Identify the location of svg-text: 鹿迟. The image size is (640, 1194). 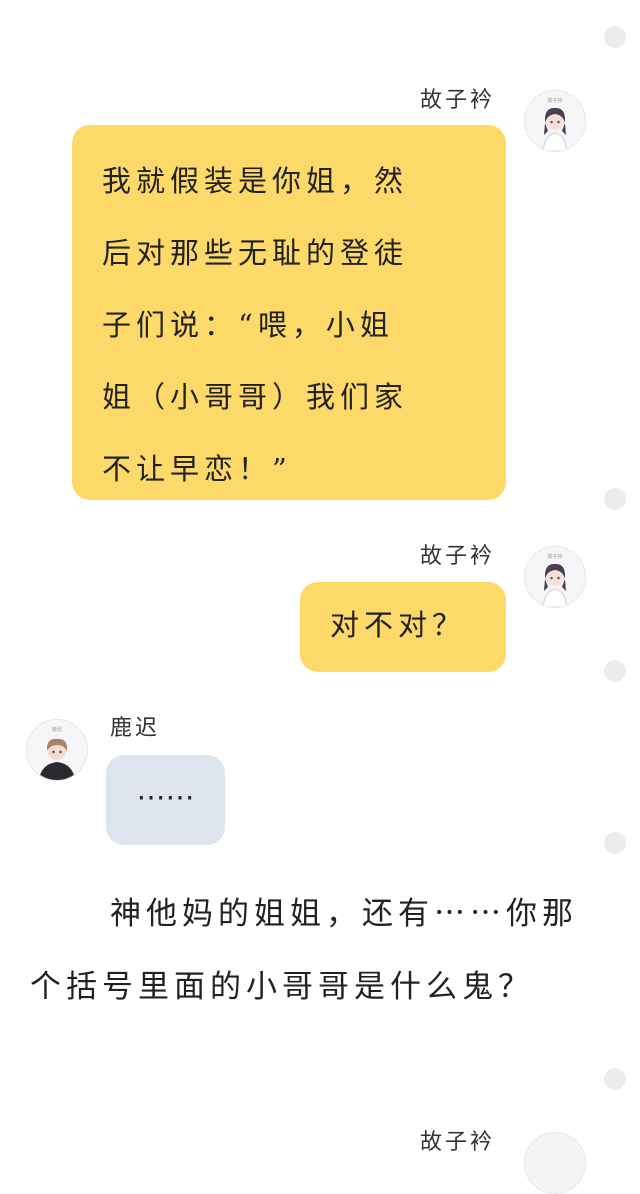
(57, 729).